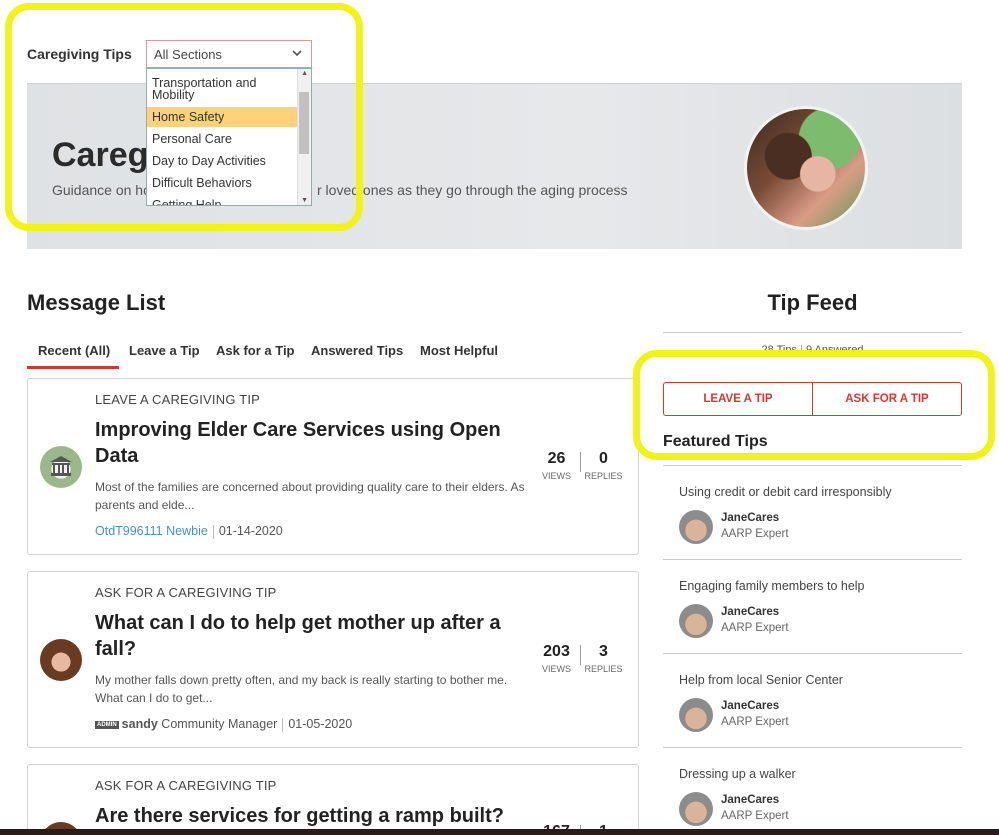 The image size is (999, 835). Describe the element at coordinates (357, 350) in the screenshot. I see `tab-answered-tips: Answered Tips` at that location.